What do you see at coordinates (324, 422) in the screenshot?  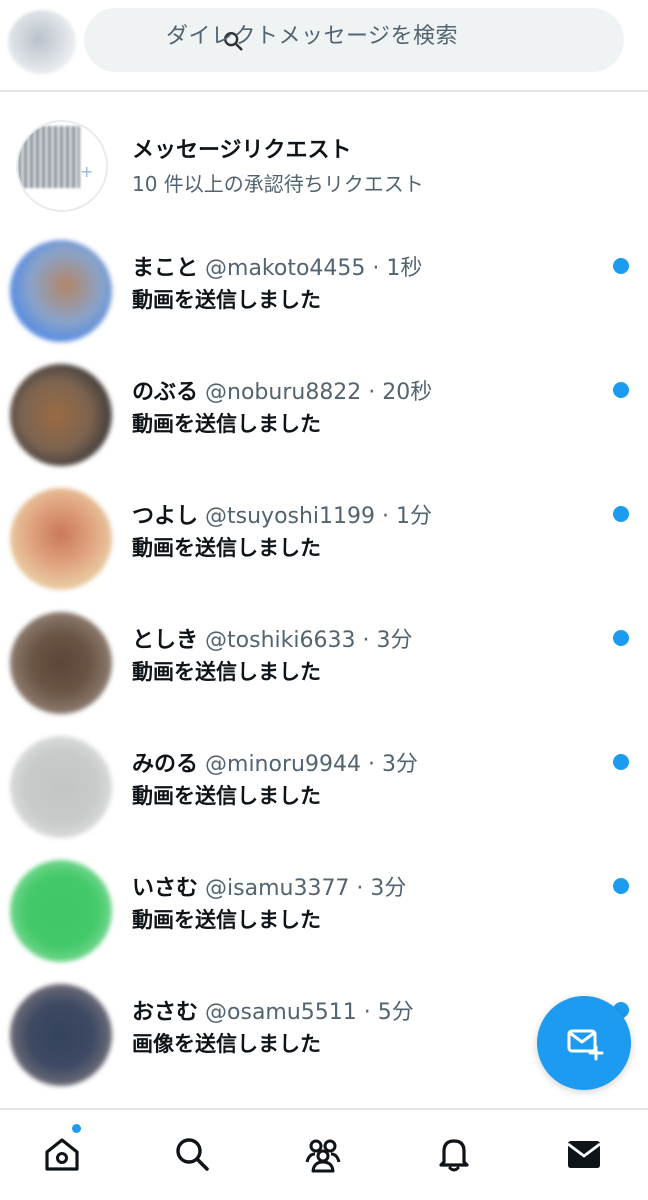 I see `conversation-row: のぶる @noburu8822 · 20秒 動画を送信しました` at bounding box center [324, 422].